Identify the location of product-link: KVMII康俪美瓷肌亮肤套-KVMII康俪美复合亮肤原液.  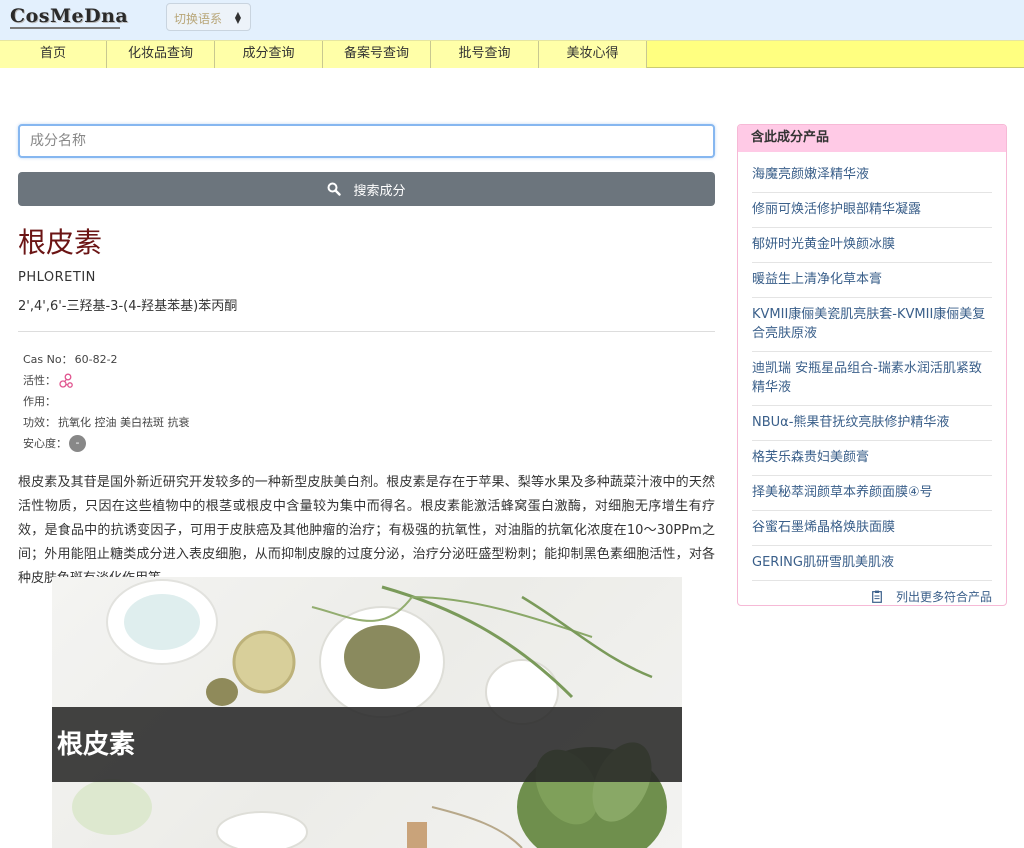
(872, 325).